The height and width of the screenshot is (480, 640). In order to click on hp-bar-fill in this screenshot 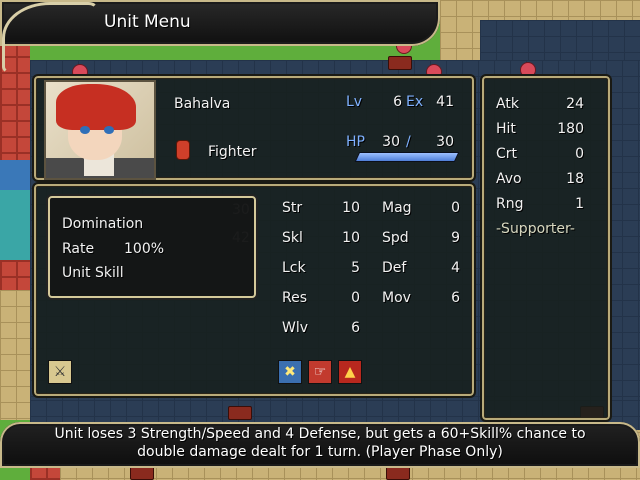, I will do `click(407, 157)`.